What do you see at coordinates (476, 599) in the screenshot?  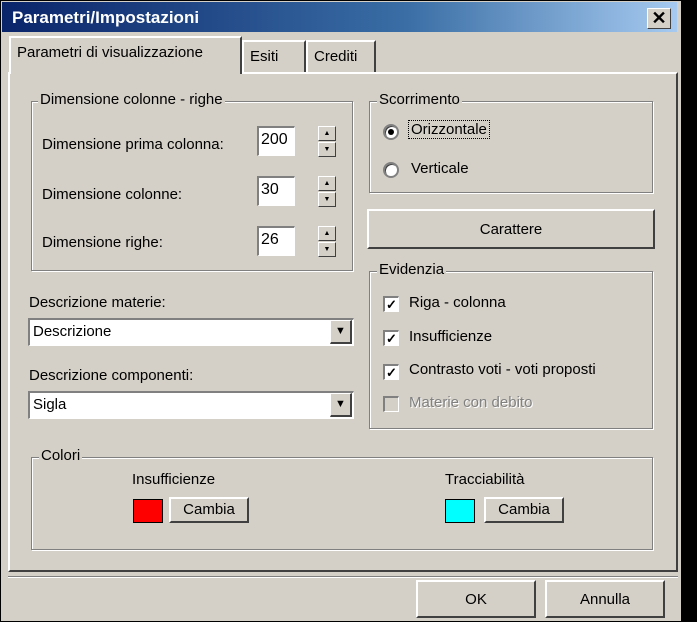 I see `ok-button: OK` at bounding box center [476, 599].